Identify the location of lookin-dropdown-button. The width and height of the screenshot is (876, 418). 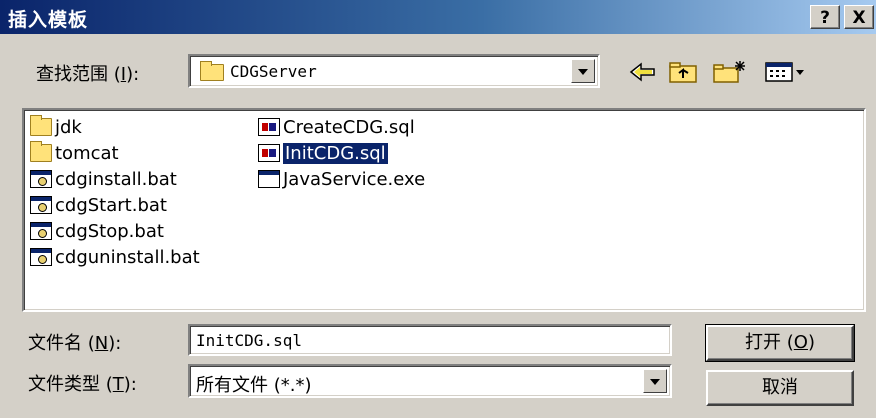
(583, 71).